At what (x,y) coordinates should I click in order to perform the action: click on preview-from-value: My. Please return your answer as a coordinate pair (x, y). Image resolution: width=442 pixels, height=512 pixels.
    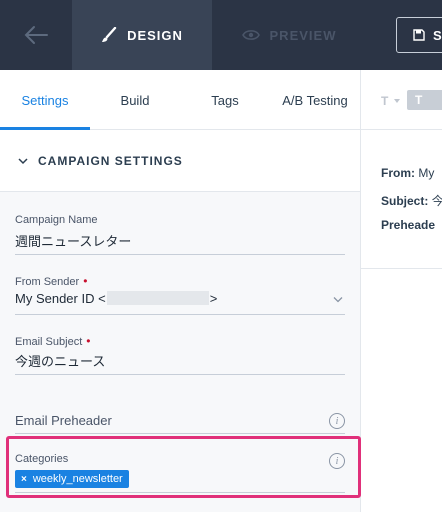
    Looking at the image, I should click on (426, 173).